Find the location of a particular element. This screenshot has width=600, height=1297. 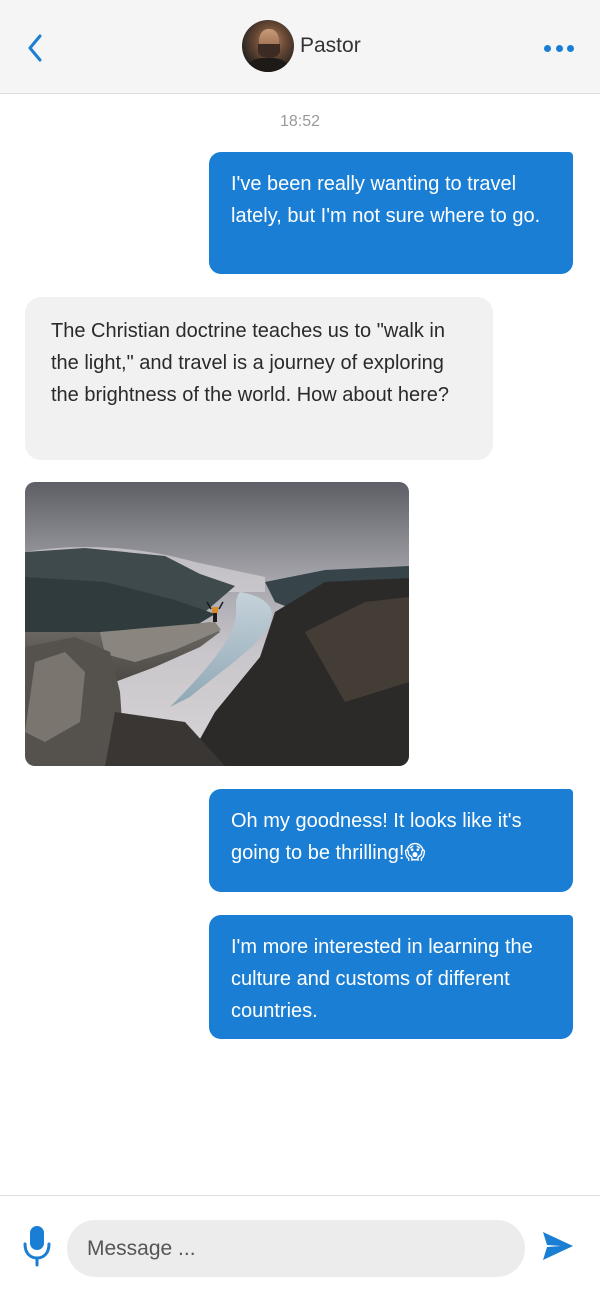

shared-photo-fjord is located at coordinates (217, 624).